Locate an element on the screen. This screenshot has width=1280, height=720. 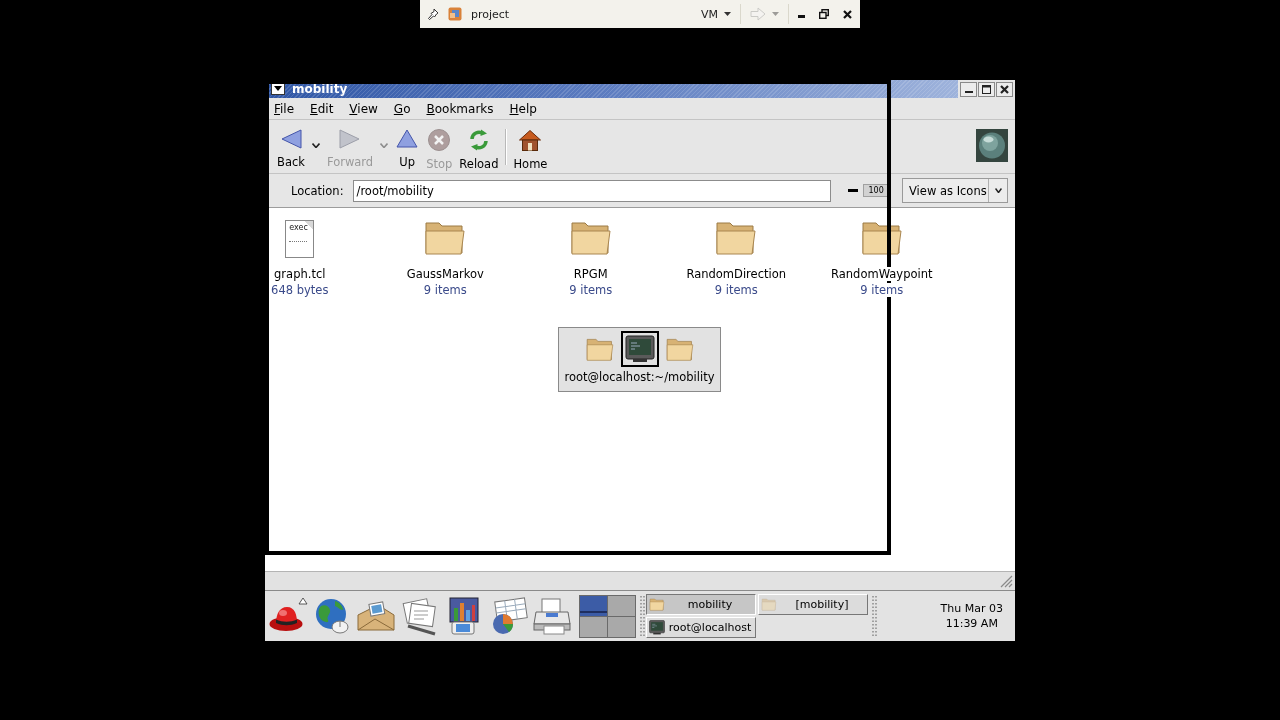
up-arrow-icon is located at coordinates (407, 139).